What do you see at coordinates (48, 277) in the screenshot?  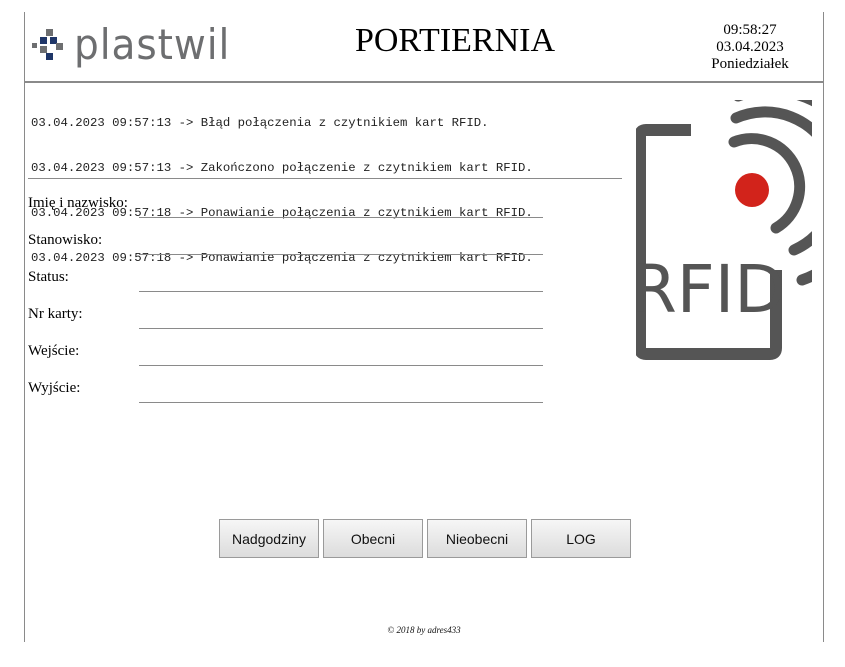 I see `status-label: Status:` at bounding box center [48, 277].